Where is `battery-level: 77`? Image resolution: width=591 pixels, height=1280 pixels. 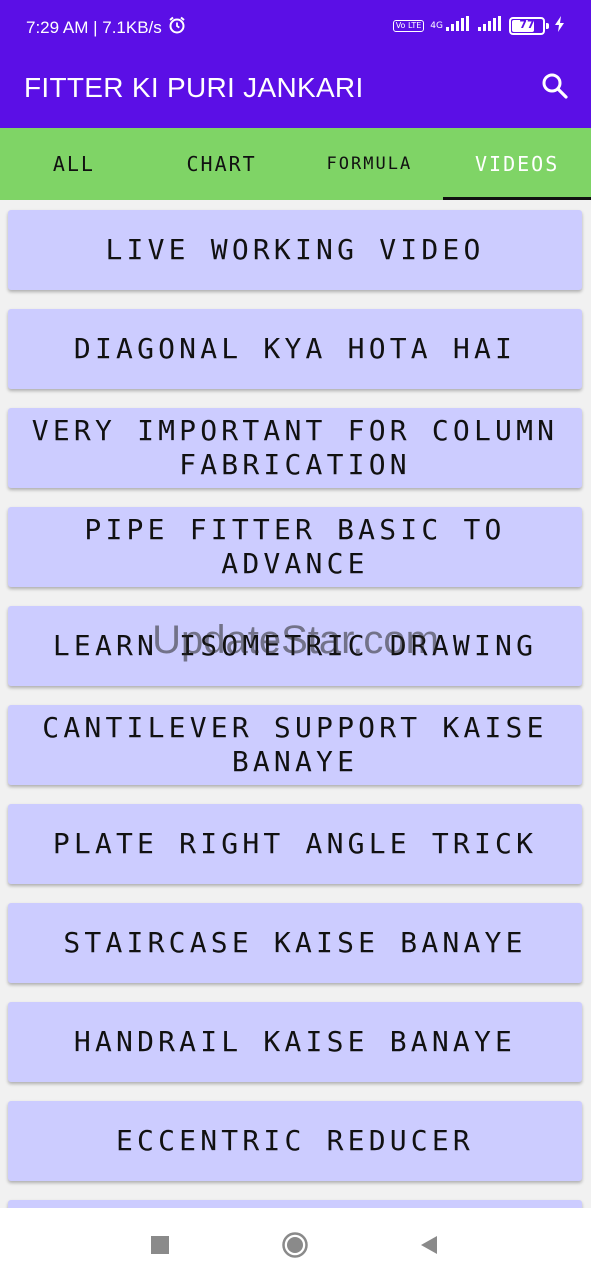
battery-level: 77 is located at coordinates (527, 24).